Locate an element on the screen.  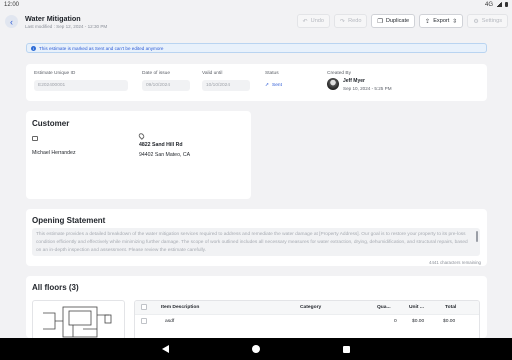
undo-button: ↶ Undo is located at coordinates (313, 21).